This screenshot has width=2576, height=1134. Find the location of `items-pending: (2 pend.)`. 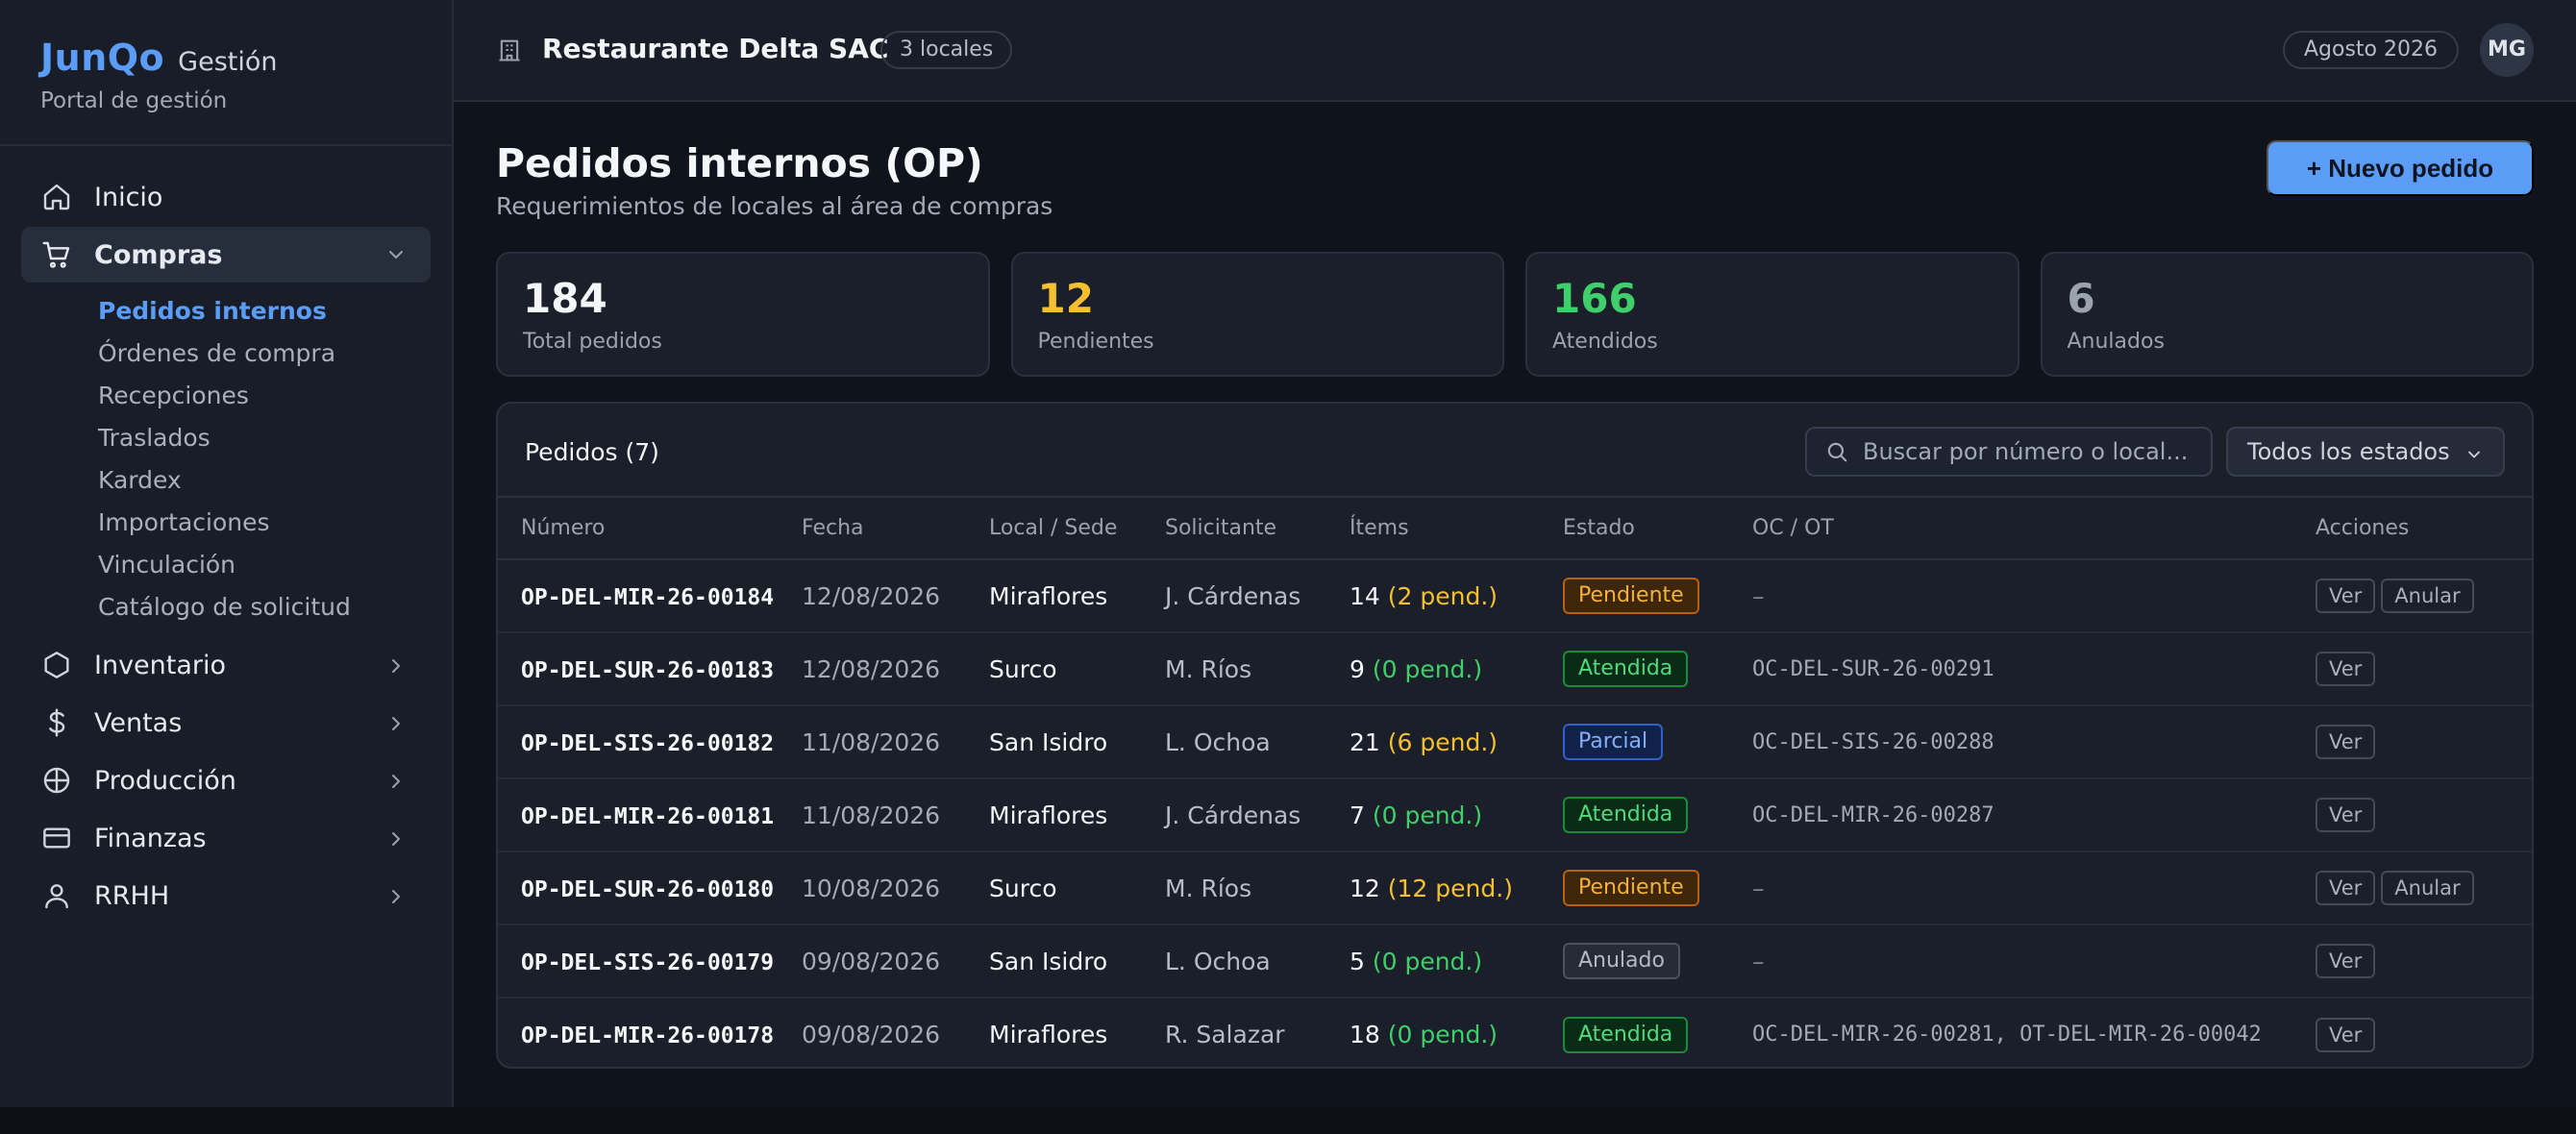

items-pending: (2 pend.) is located at coordinates (1443, 595).